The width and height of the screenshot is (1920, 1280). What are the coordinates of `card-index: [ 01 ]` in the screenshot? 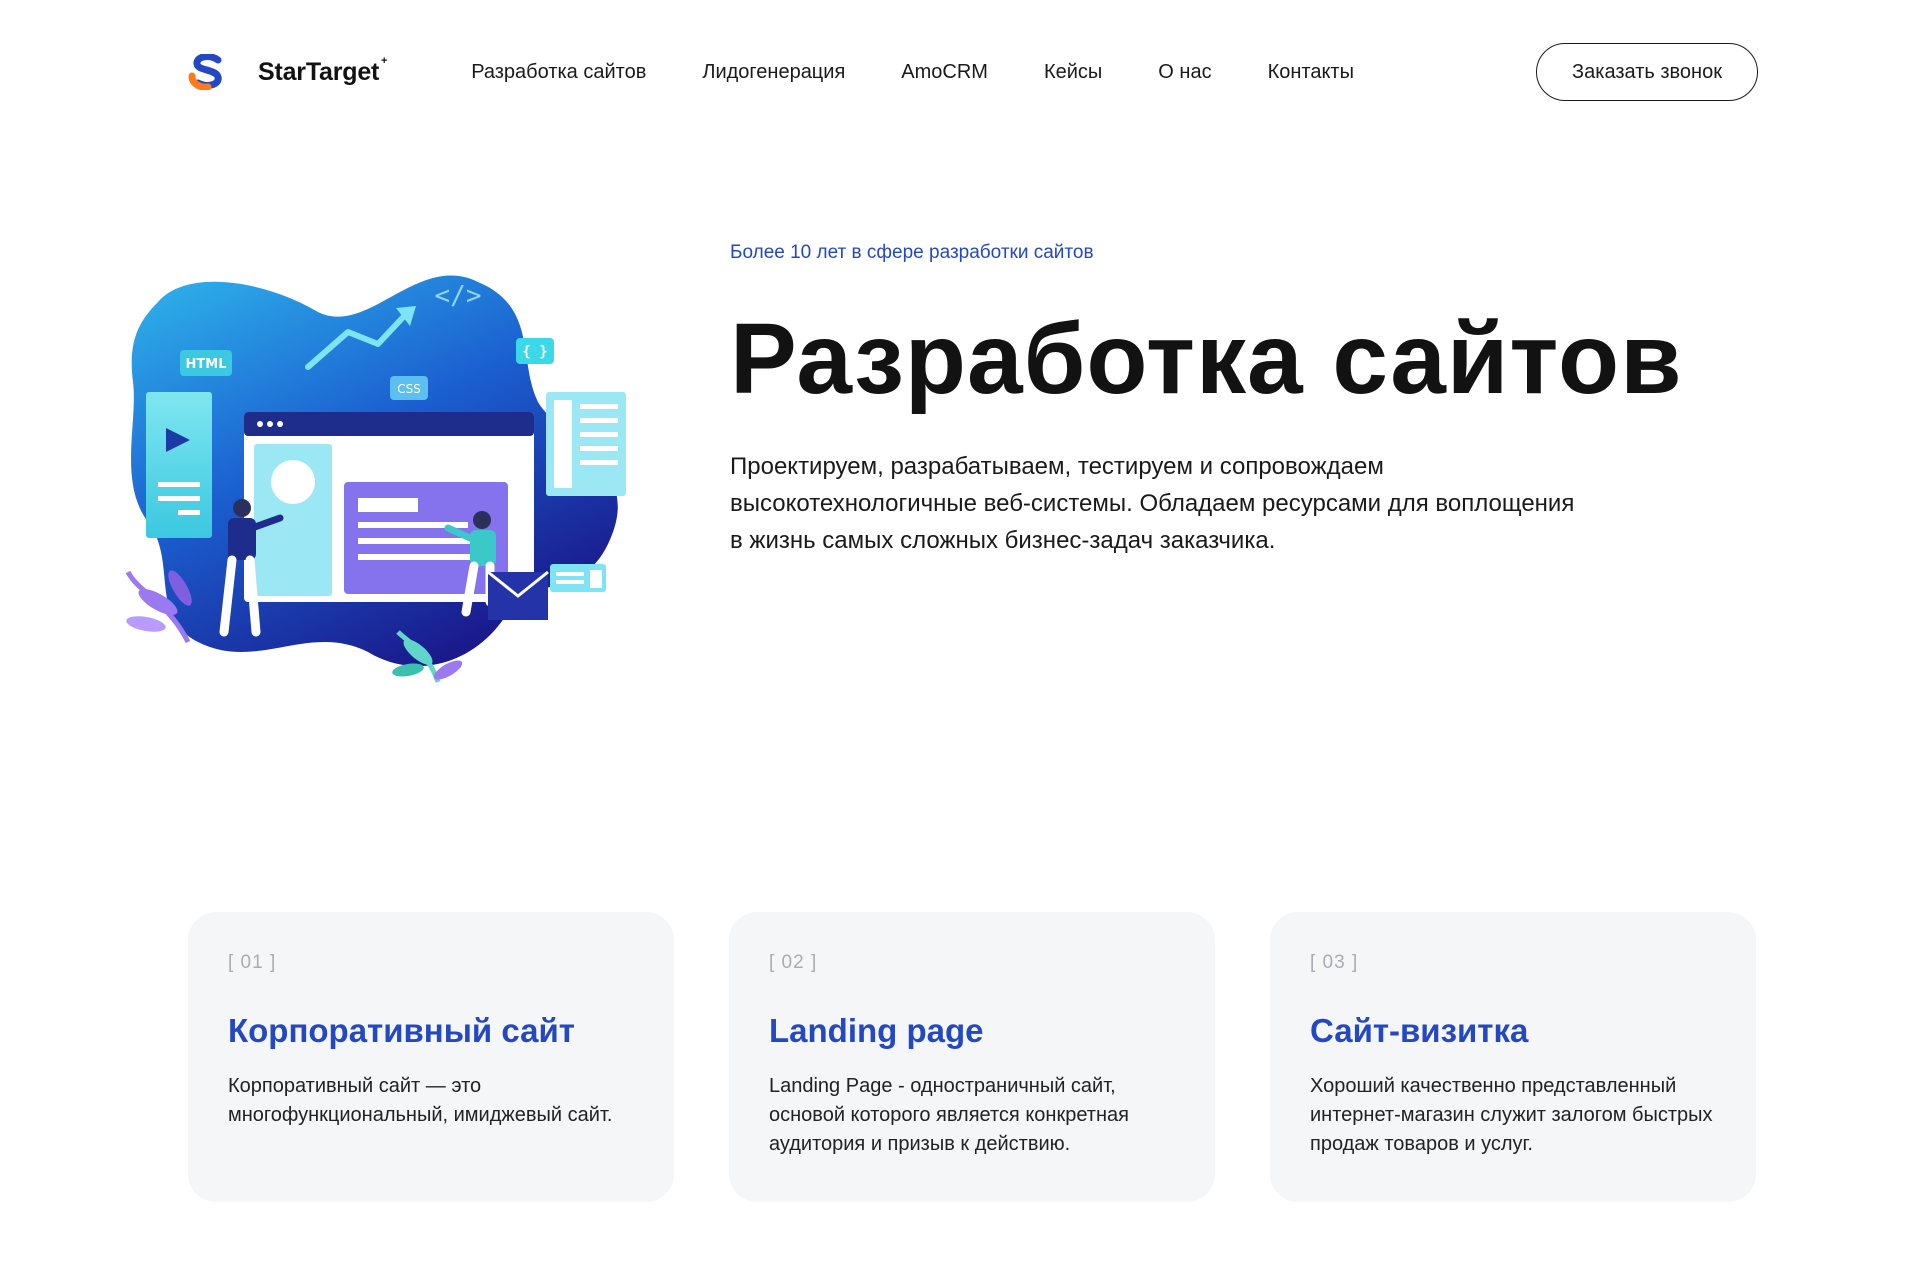 It's located at (252, 962).